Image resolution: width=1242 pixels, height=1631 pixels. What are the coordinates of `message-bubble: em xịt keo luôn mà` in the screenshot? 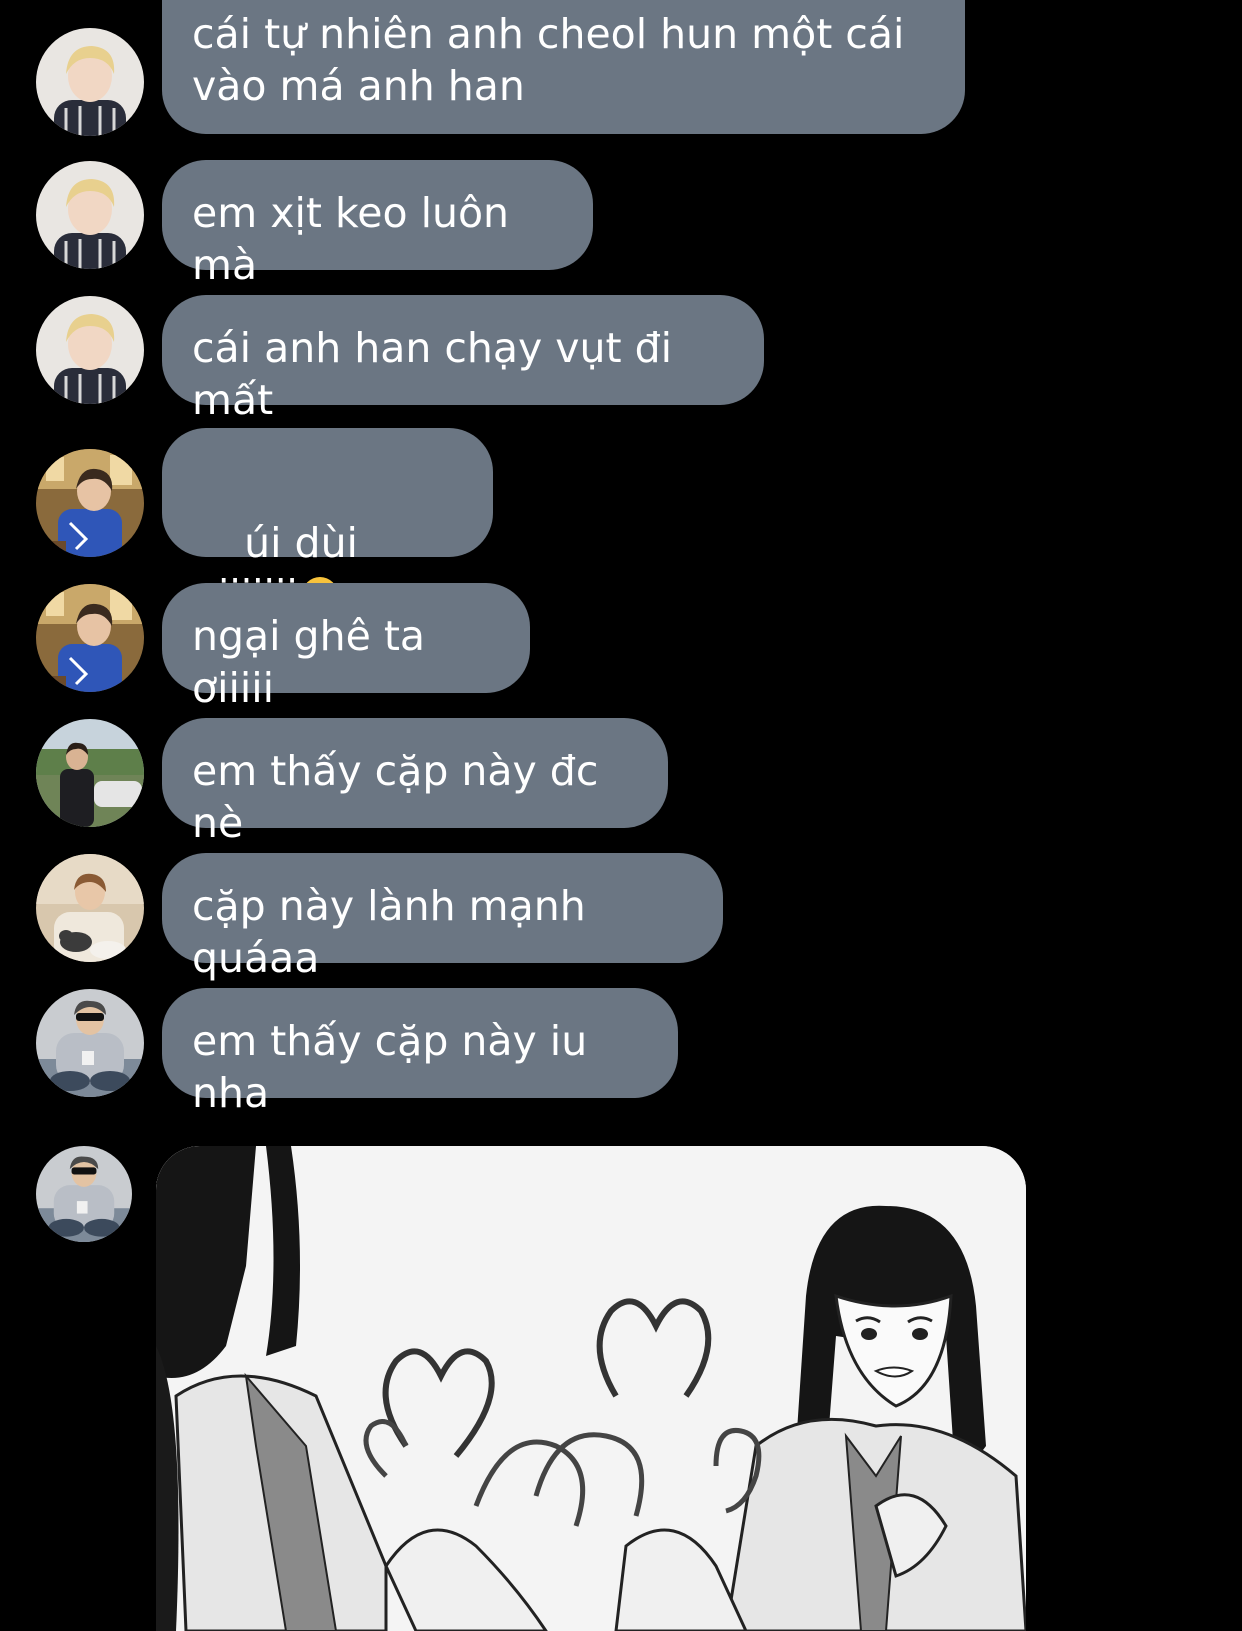 It's located at (377, 224).